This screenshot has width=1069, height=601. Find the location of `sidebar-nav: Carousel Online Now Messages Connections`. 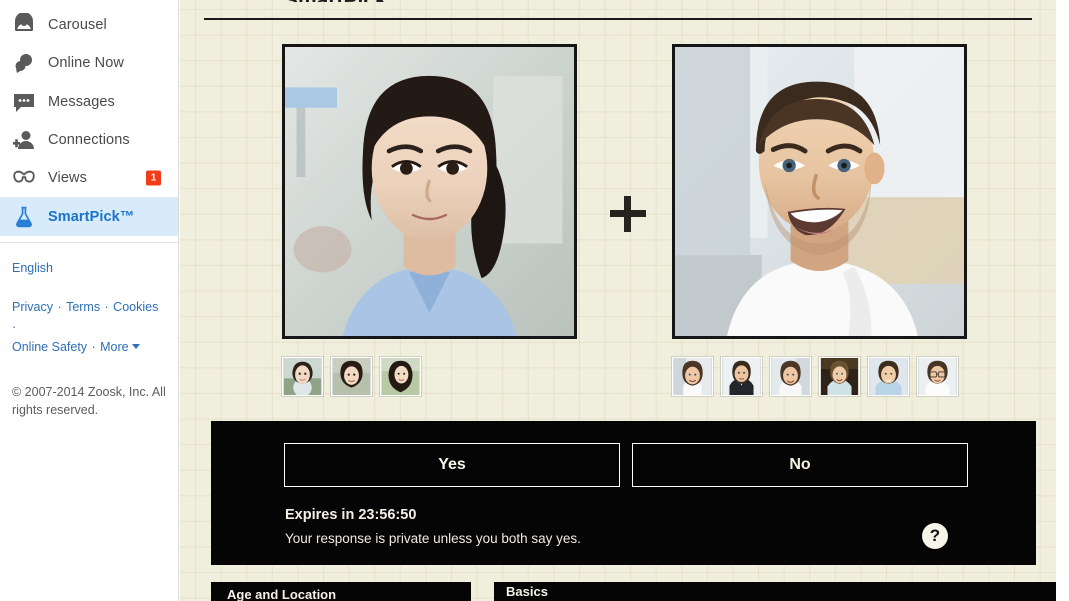

sidebar-nav: Carousel Online Now Messages Connections is located at coordinates (89, 121).